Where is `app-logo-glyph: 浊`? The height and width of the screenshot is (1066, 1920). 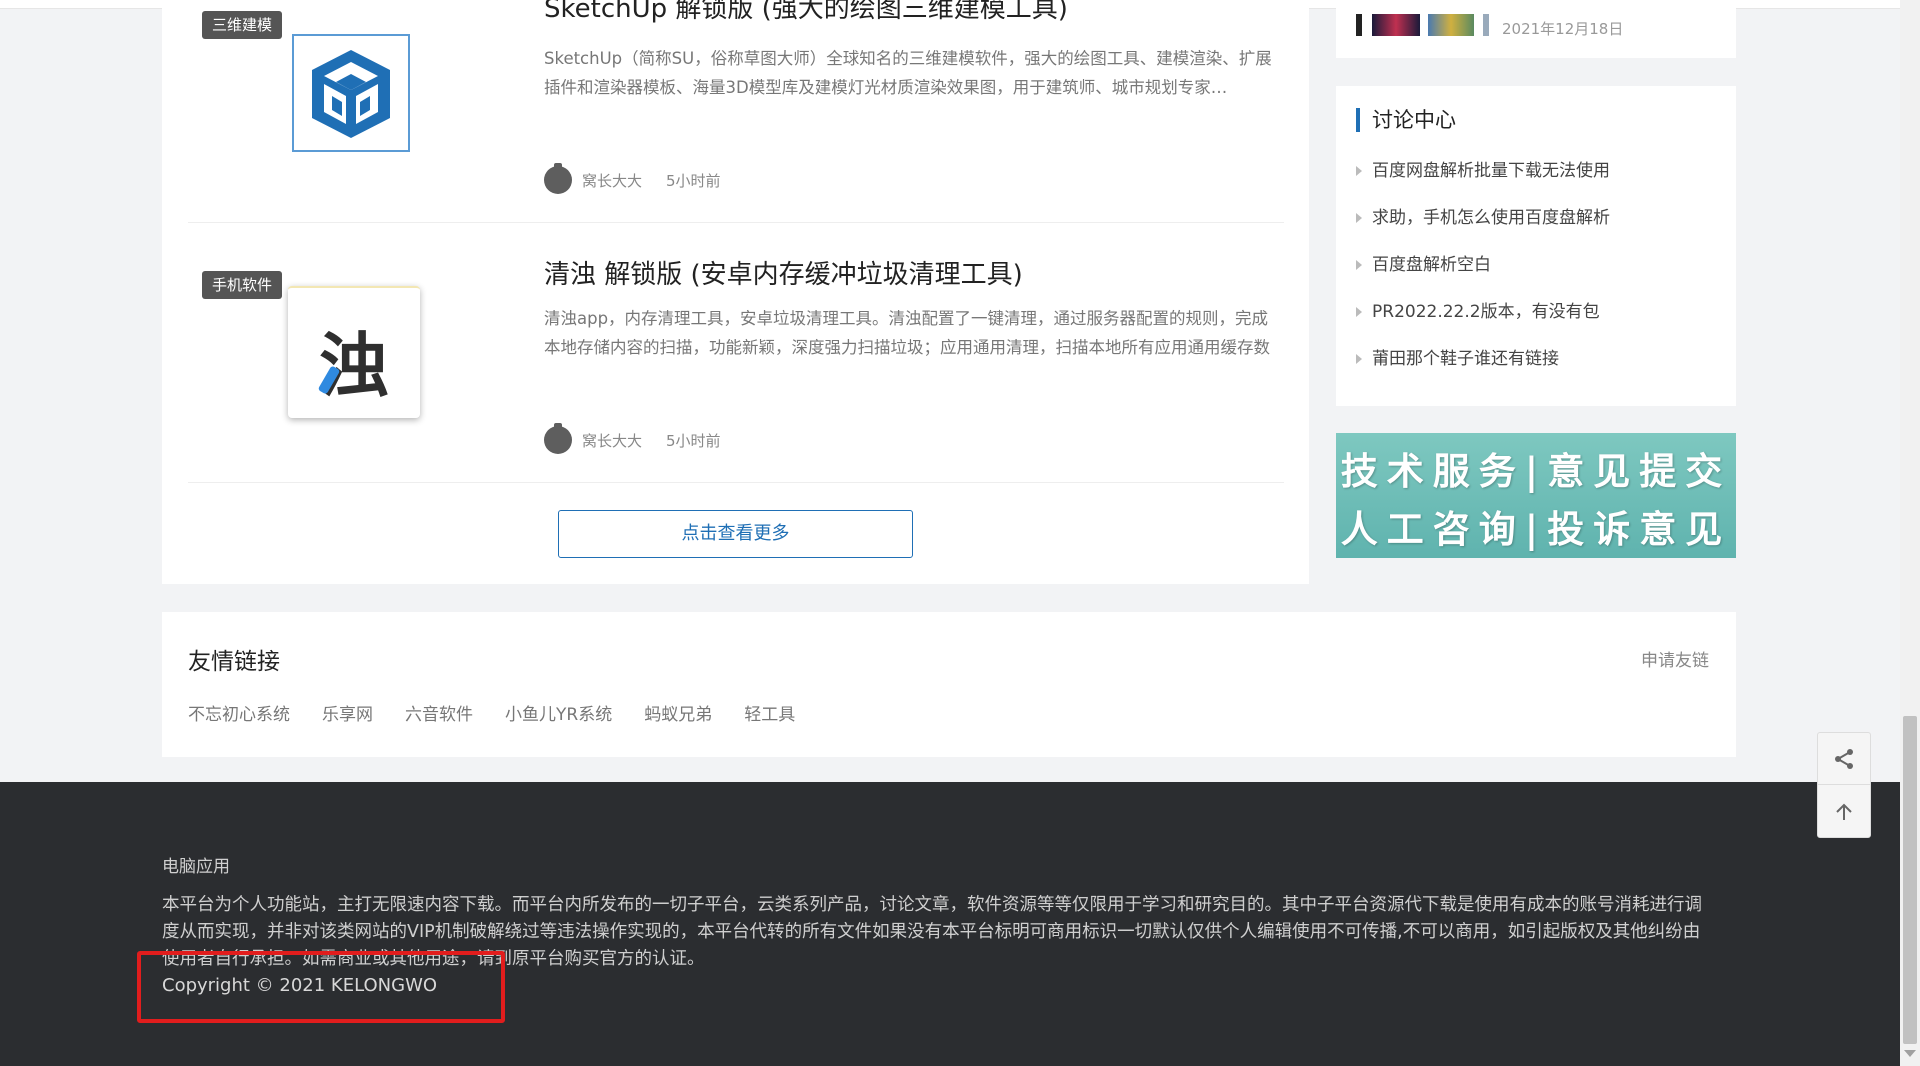
app-logo-glyph: 浊 is located at coordinates (354, 365).